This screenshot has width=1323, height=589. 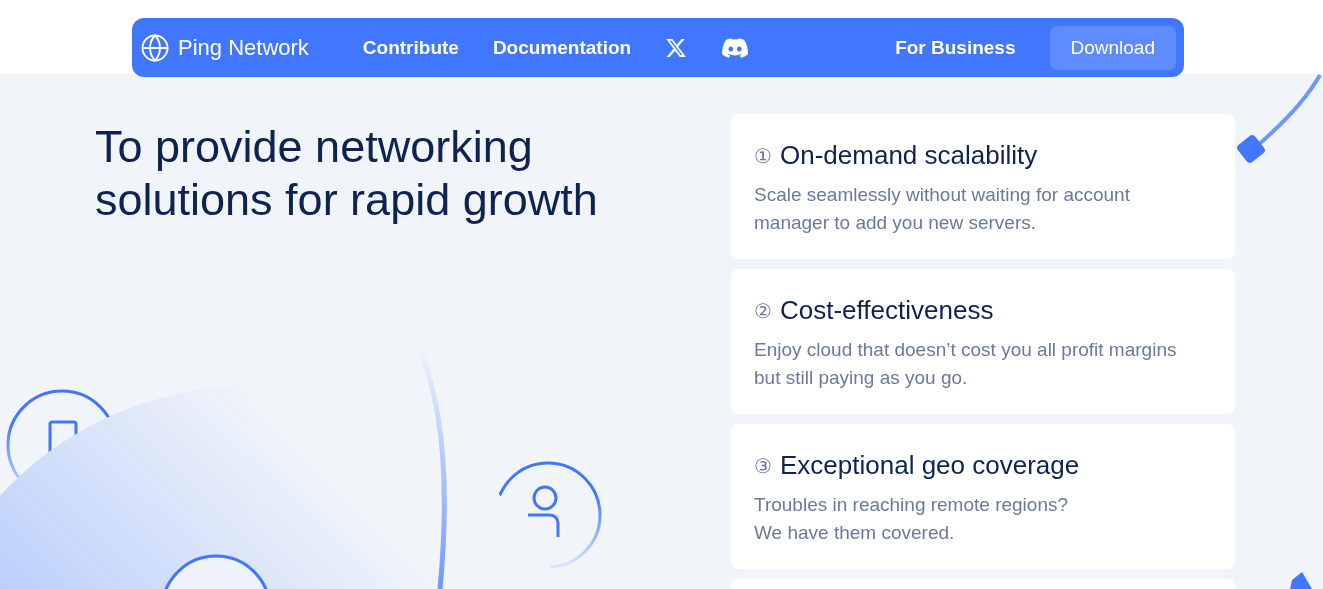 I want to click on step-number: ②, so click(x=763, y=310).